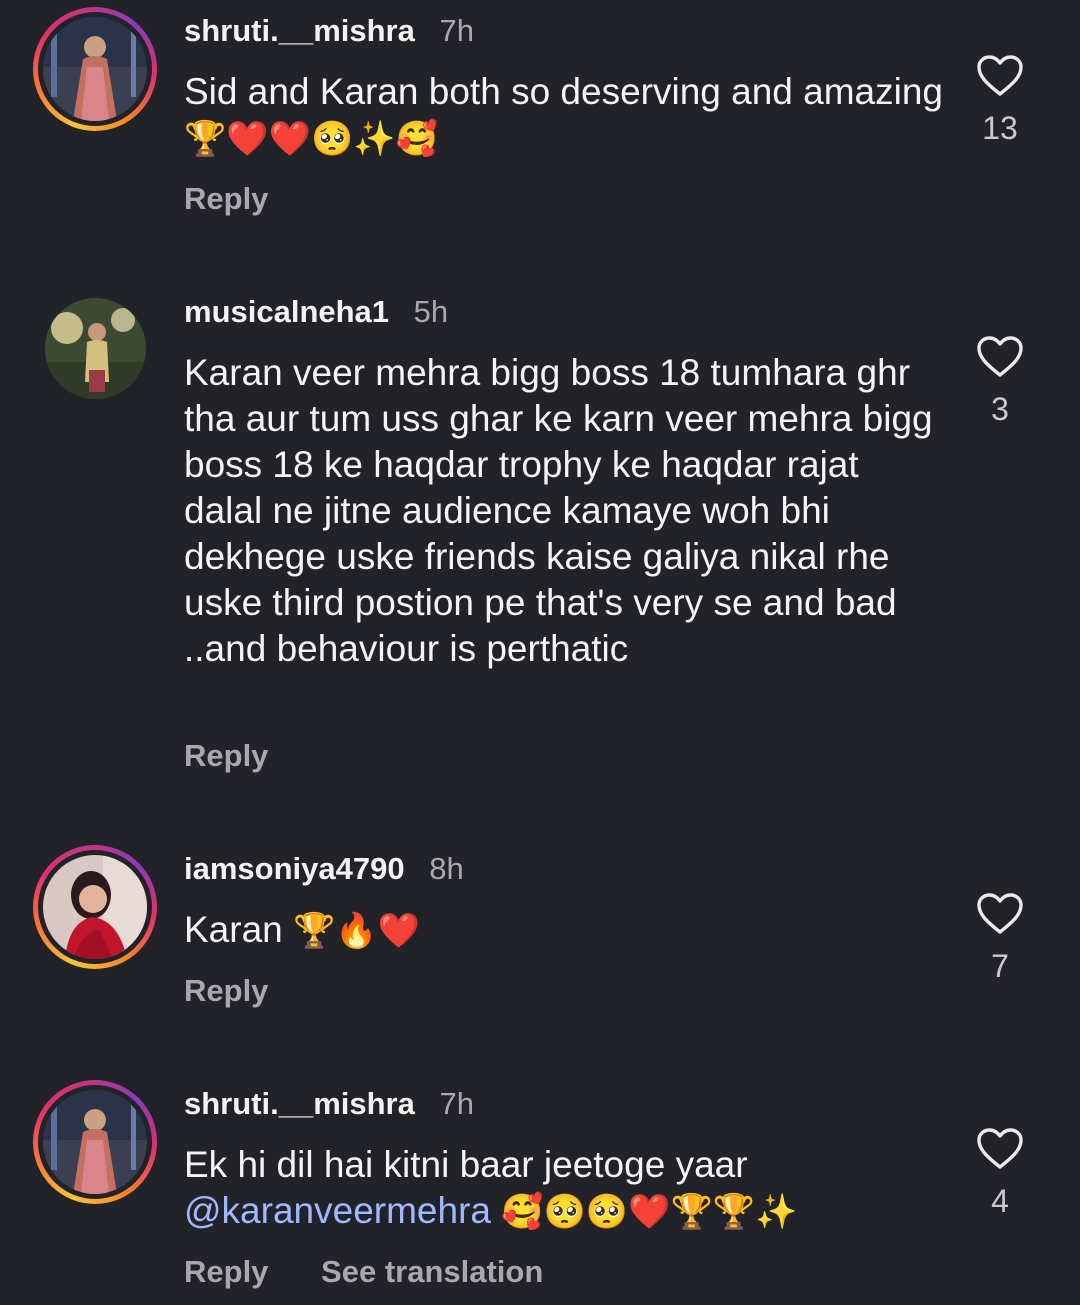 This screenshot has height=1305, width=1080. What do you see at coordinates (1000, 966) in the screenshot?
I see `like-count: 7` at bounding box center [1000, 966].